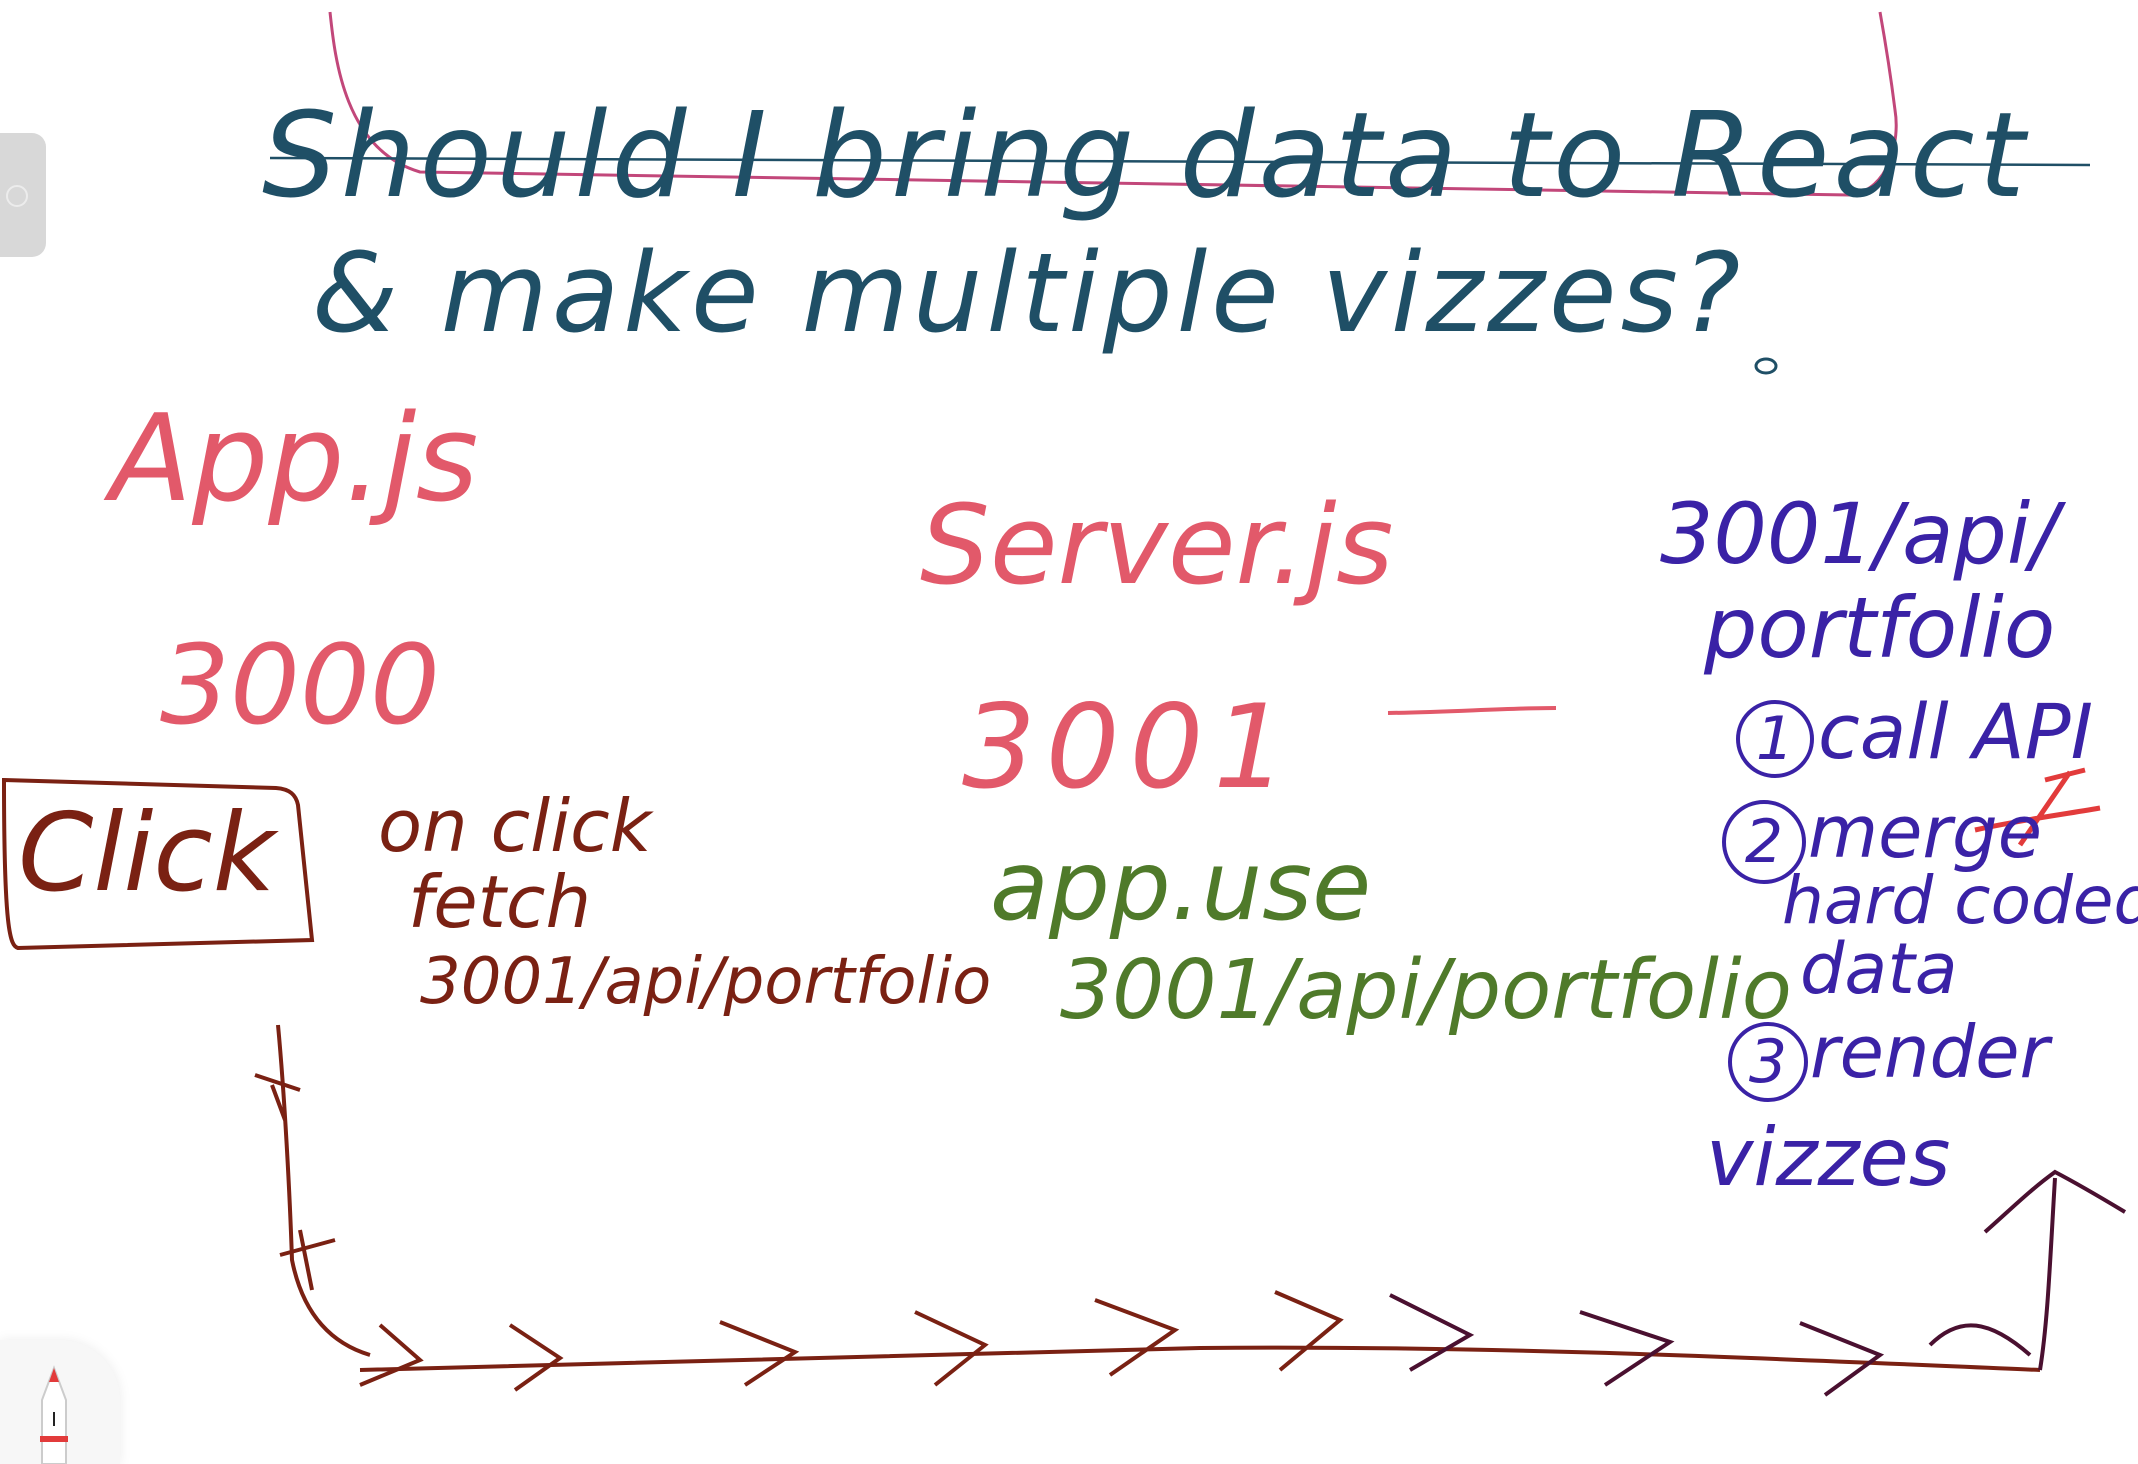  What do you see at coordinates (1426, 990) in the screenshot?
I see `server-route-line-2: 3001/api/portfolio` at bounding box center [1426, 990].